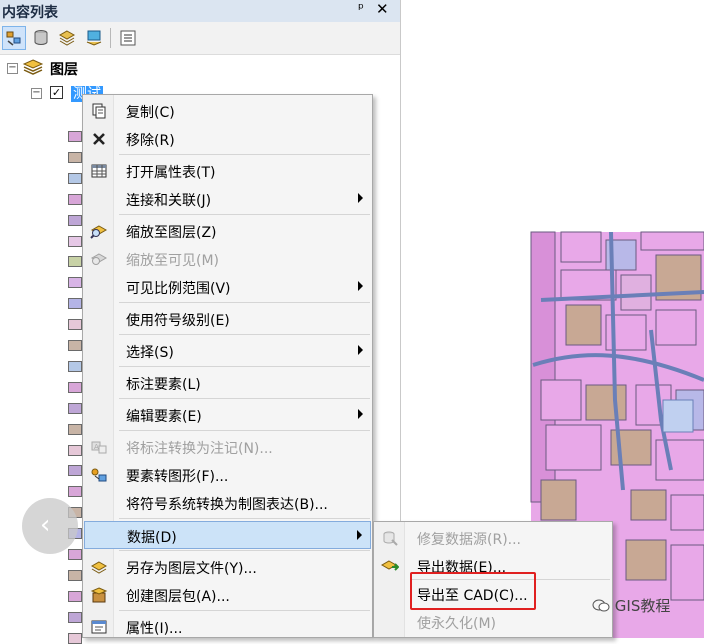 This screenshot has width=704, height=644. What do you see at coordinates (50, 526) in the screenshot?
I see `previous-nav-button: ‹` at bounding box center [50, 526].